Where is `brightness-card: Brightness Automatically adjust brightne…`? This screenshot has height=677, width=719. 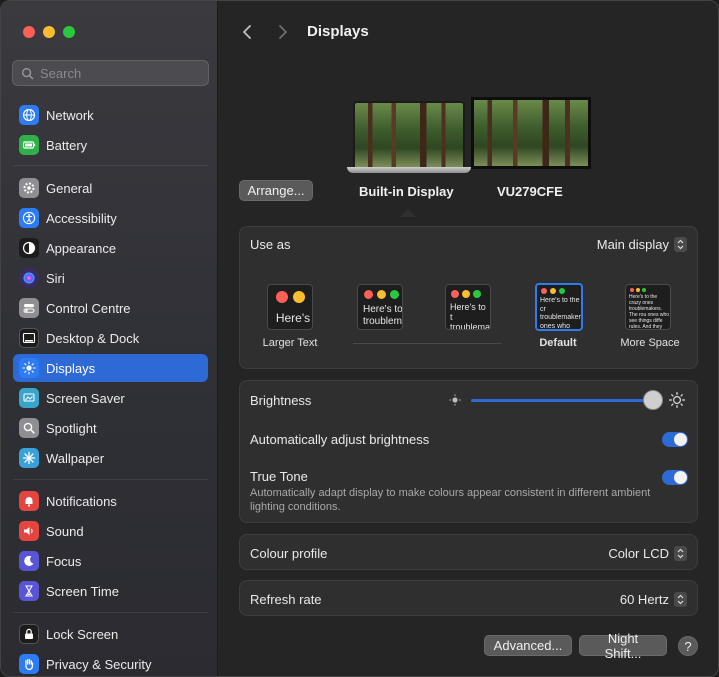
brightness-card: Brightness Automatically adjust brightne… is located at coordinates (468, 451).